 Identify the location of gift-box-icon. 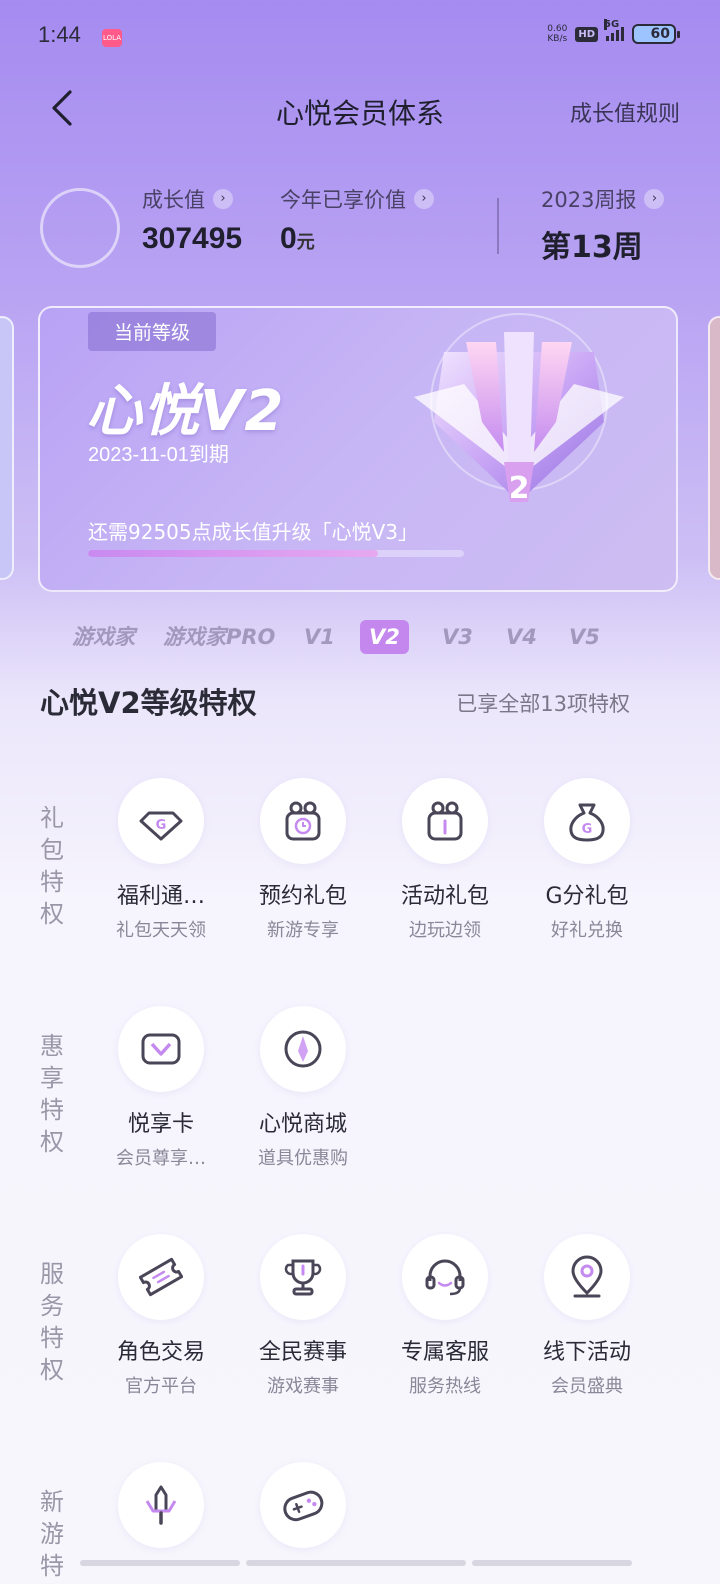
(445, 821).